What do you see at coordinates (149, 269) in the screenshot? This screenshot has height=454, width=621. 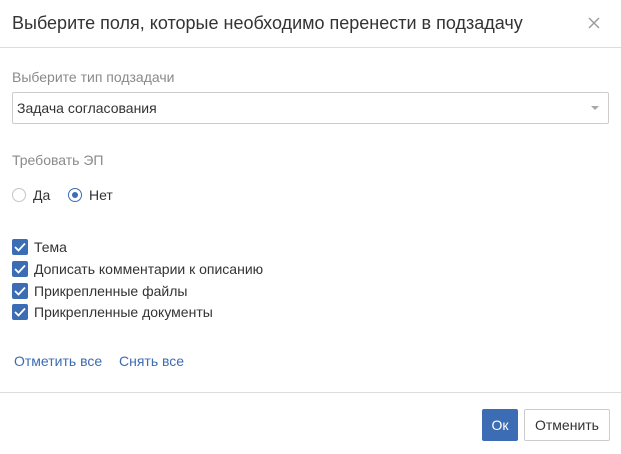 I see `field-label-comments: Дописать комментарии к описанию` at bounding box center [149, 269].